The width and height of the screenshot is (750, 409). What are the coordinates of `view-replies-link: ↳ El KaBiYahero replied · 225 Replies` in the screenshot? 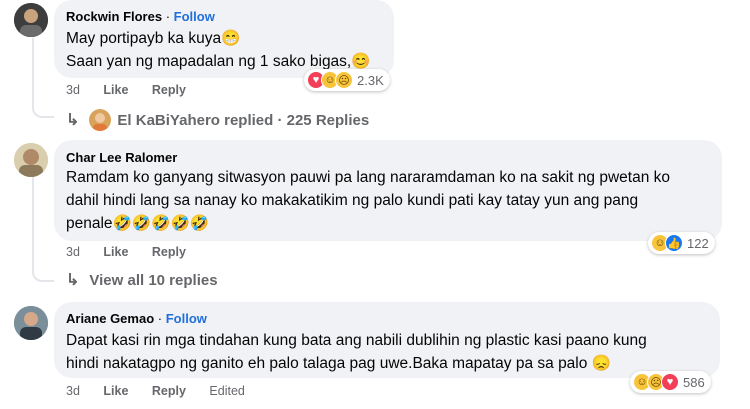 It's located at (217, 120).